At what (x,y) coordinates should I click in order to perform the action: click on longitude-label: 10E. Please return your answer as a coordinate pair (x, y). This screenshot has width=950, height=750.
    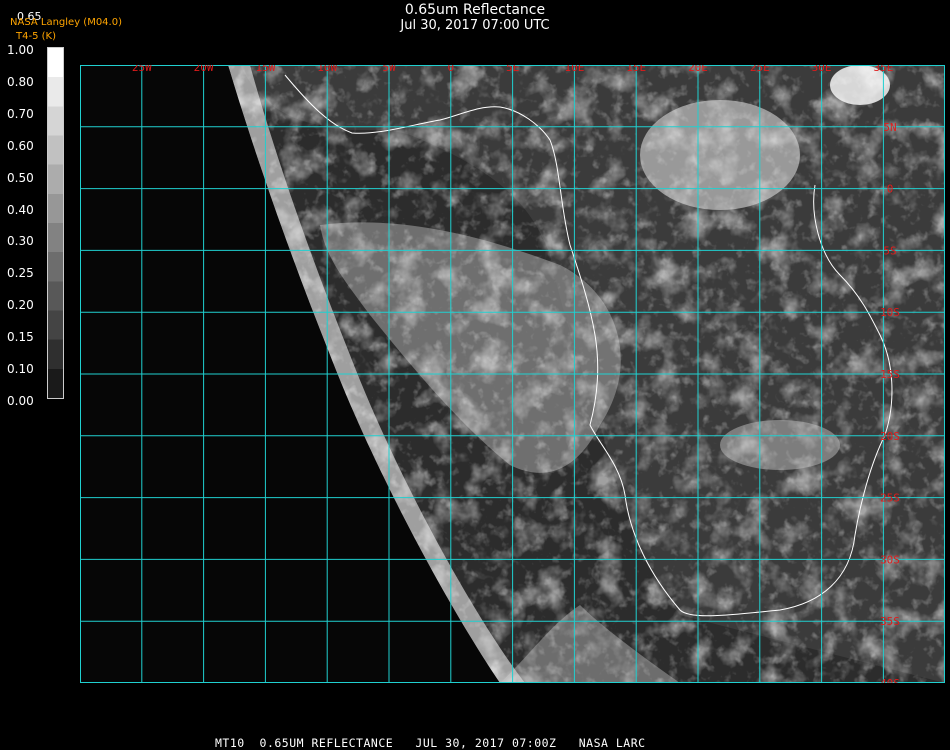
    Looking at the image, I should click on (574, 69).